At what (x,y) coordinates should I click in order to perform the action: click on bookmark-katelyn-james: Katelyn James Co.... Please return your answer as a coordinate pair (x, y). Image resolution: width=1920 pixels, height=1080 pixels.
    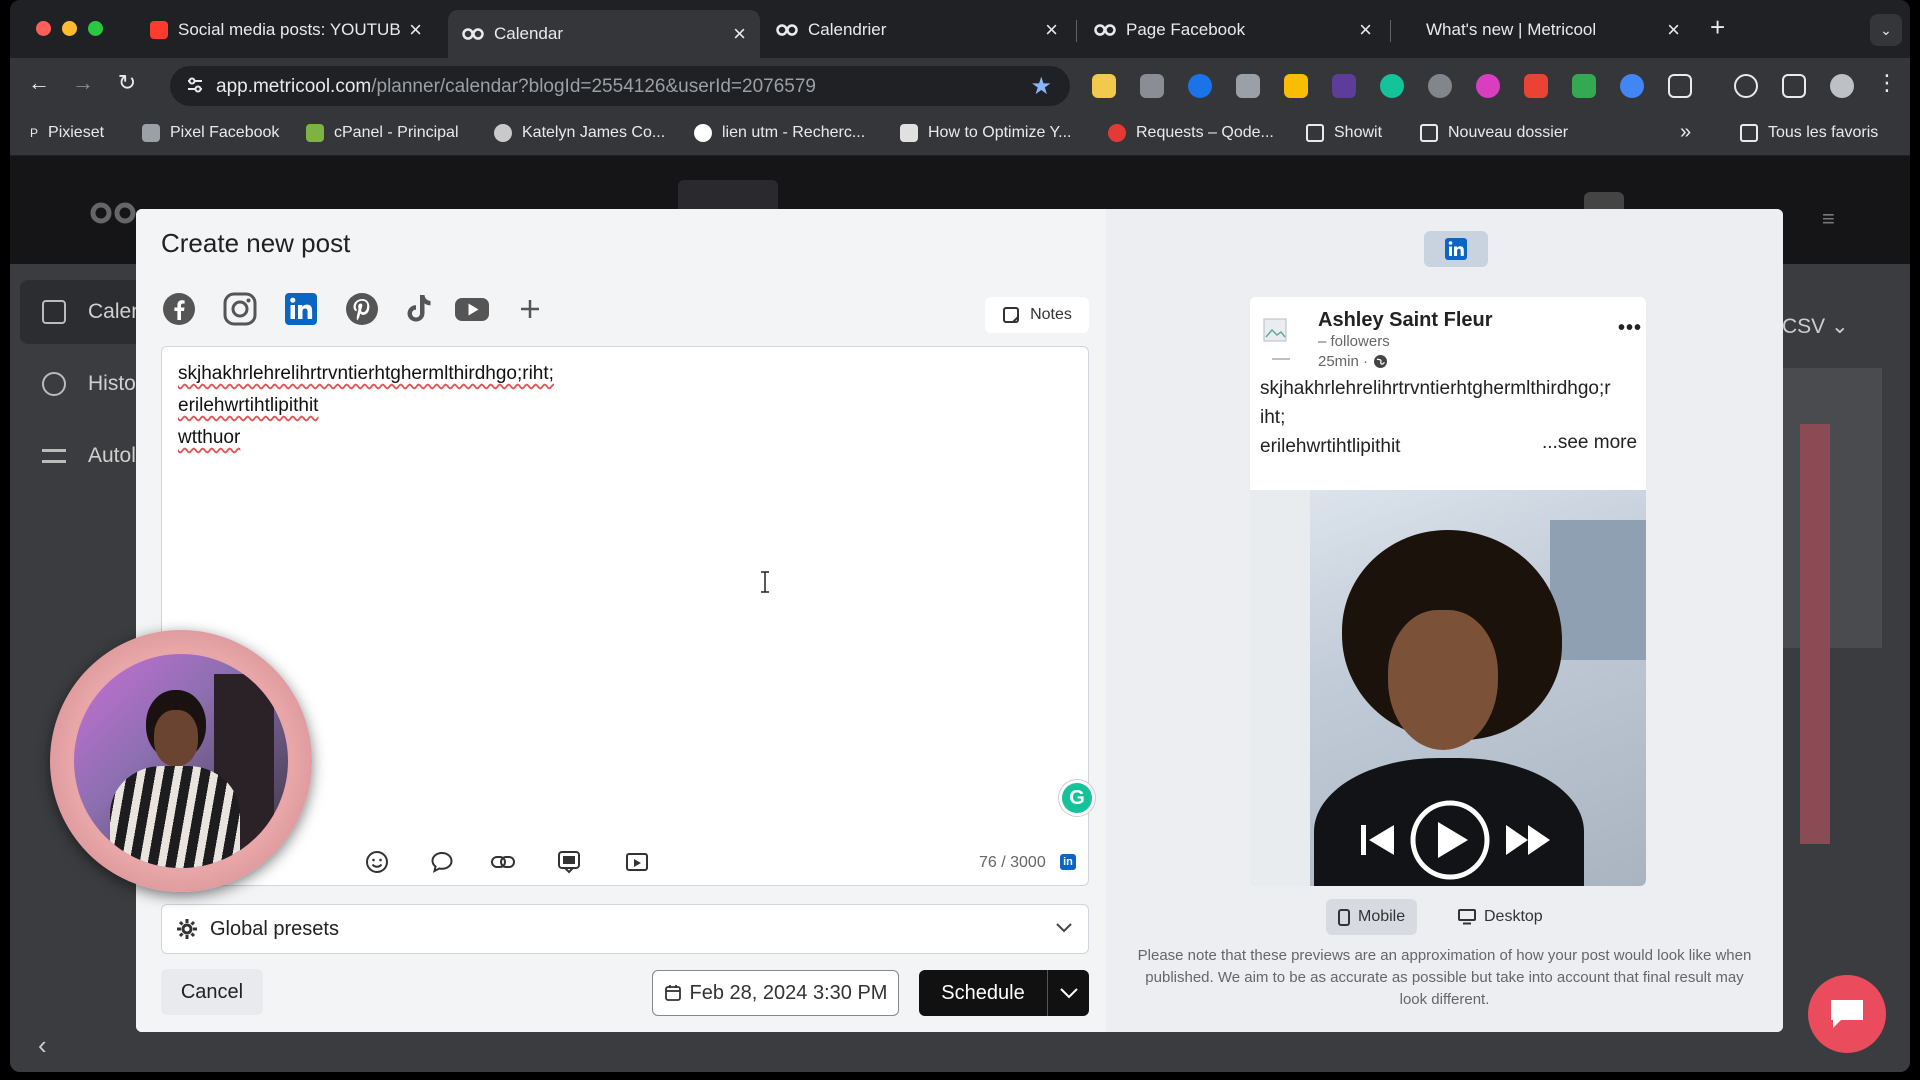
    Looking at the image, I should click on (579, 133).